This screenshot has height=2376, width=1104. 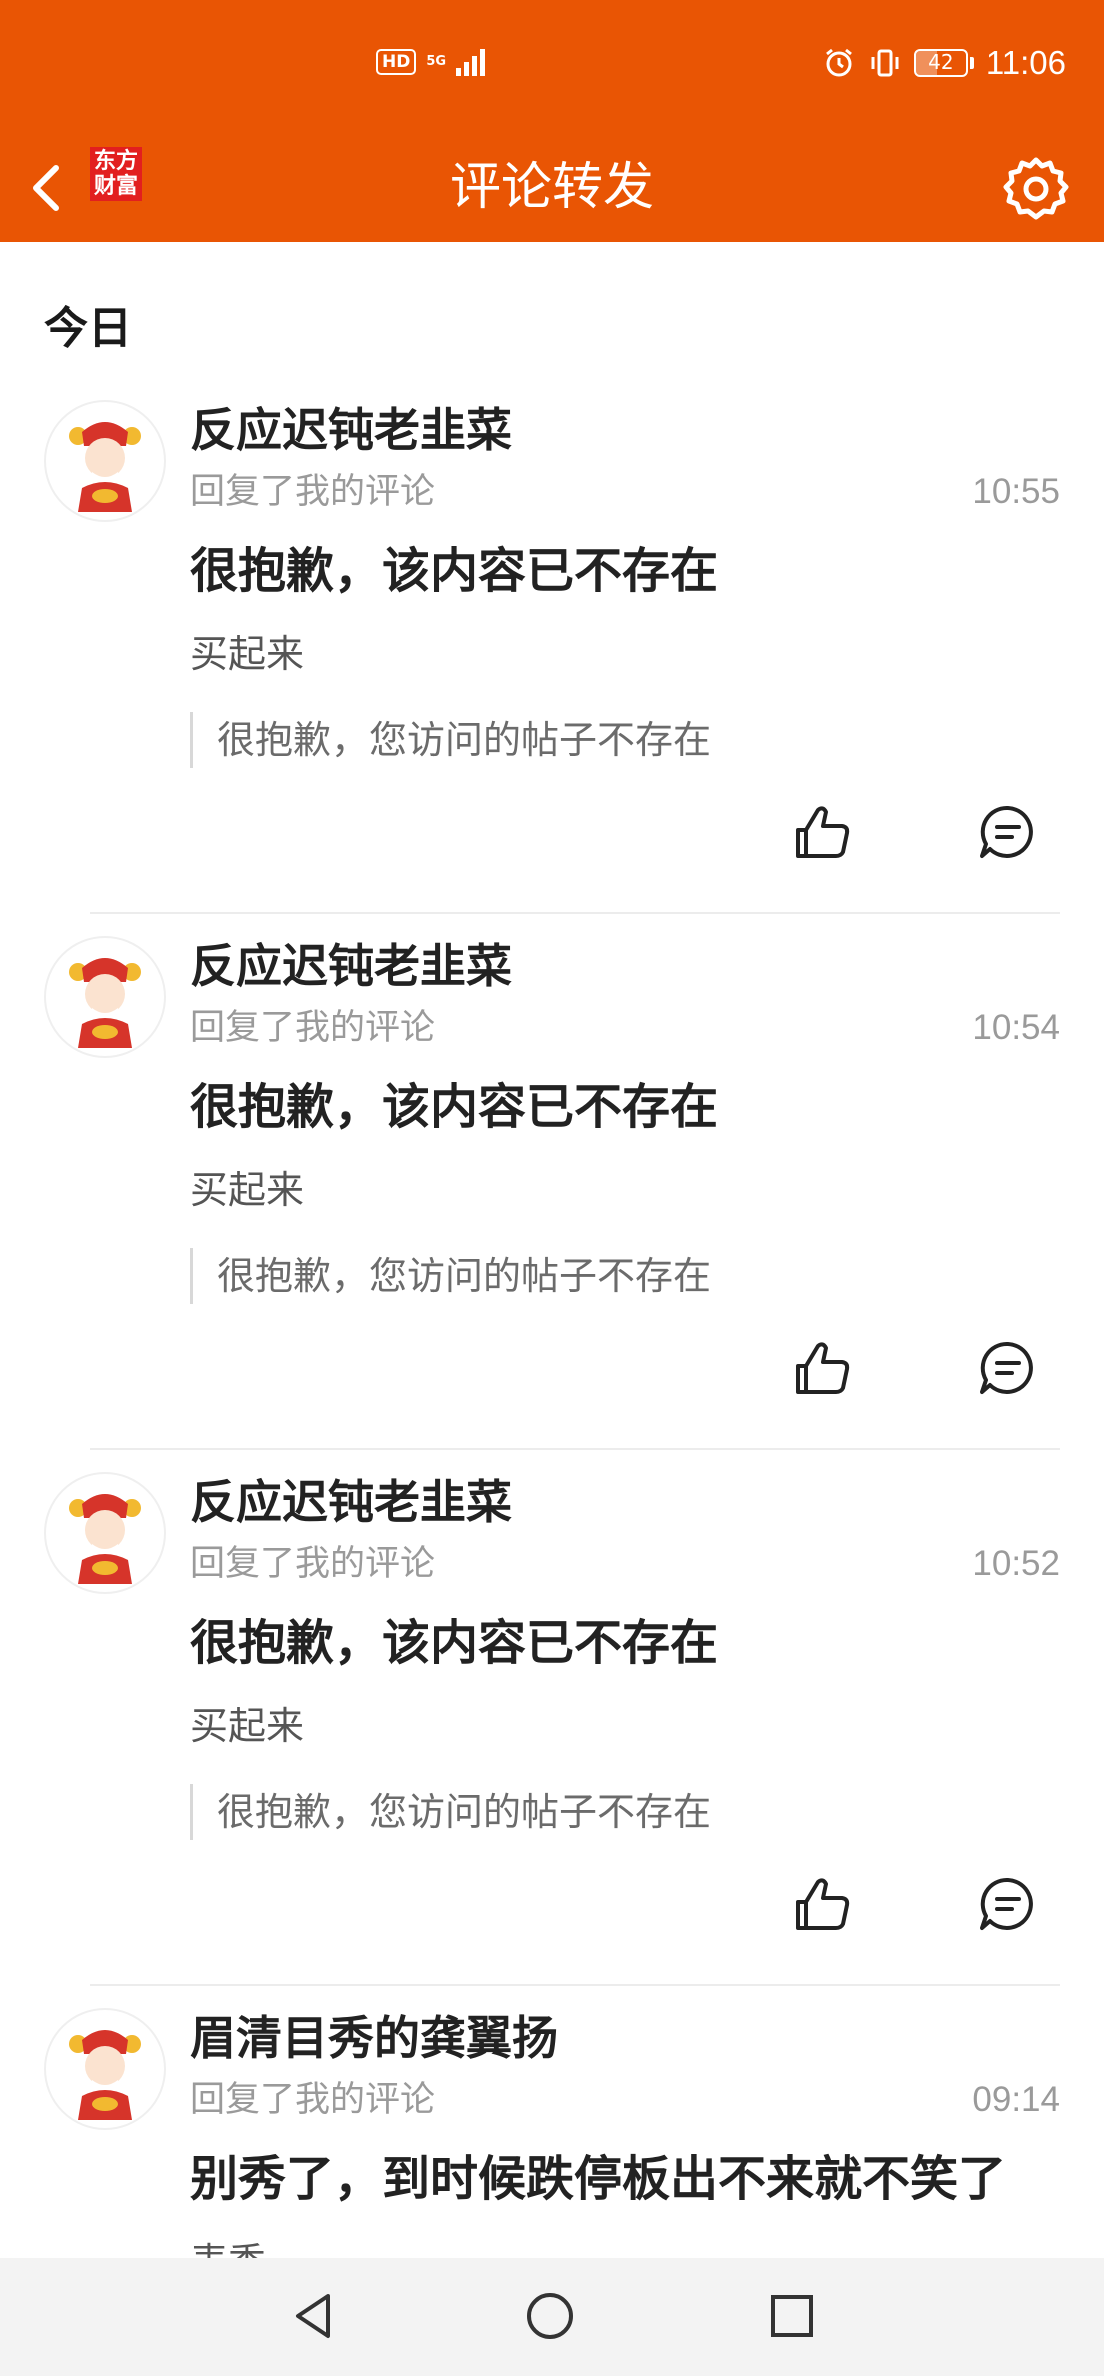 I want to click on battery-icon: 42, so click(x=943, y=63).